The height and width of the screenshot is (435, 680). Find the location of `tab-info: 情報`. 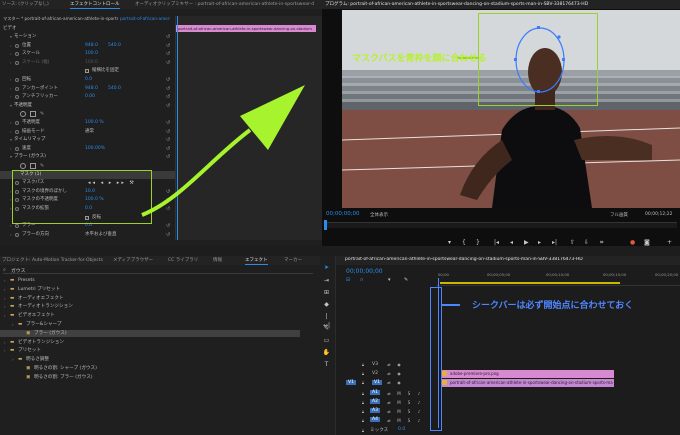

tab-info: 情報 is located at coordinates (217, 260).